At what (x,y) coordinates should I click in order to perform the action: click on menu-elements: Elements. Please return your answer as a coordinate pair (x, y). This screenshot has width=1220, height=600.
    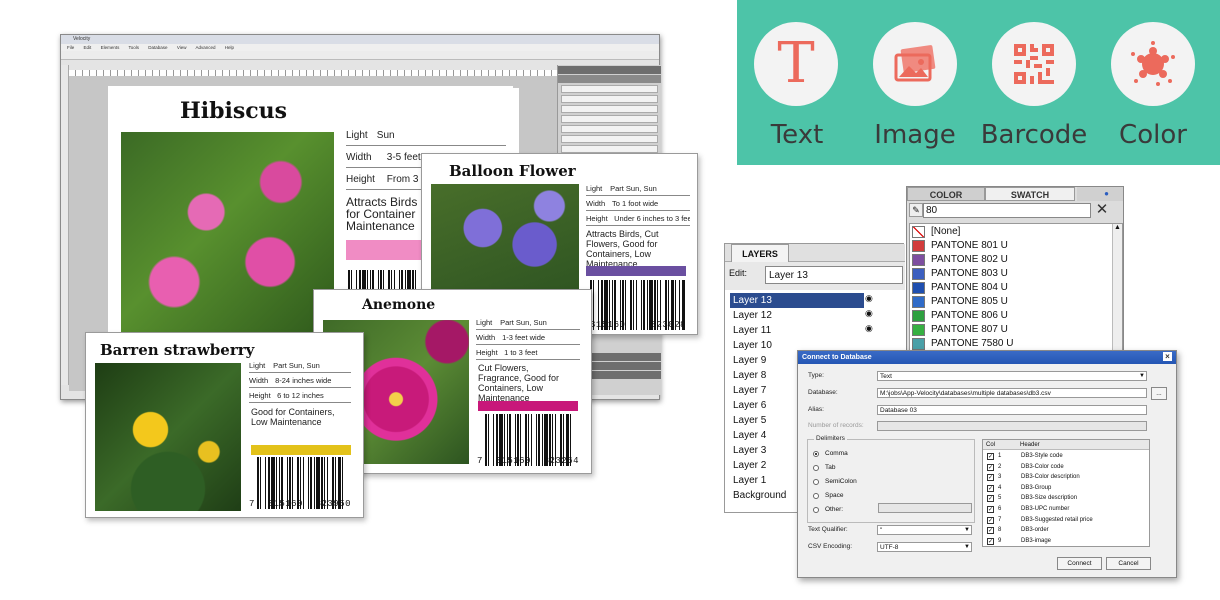
    Looking at the image, I should click on (110, 47).